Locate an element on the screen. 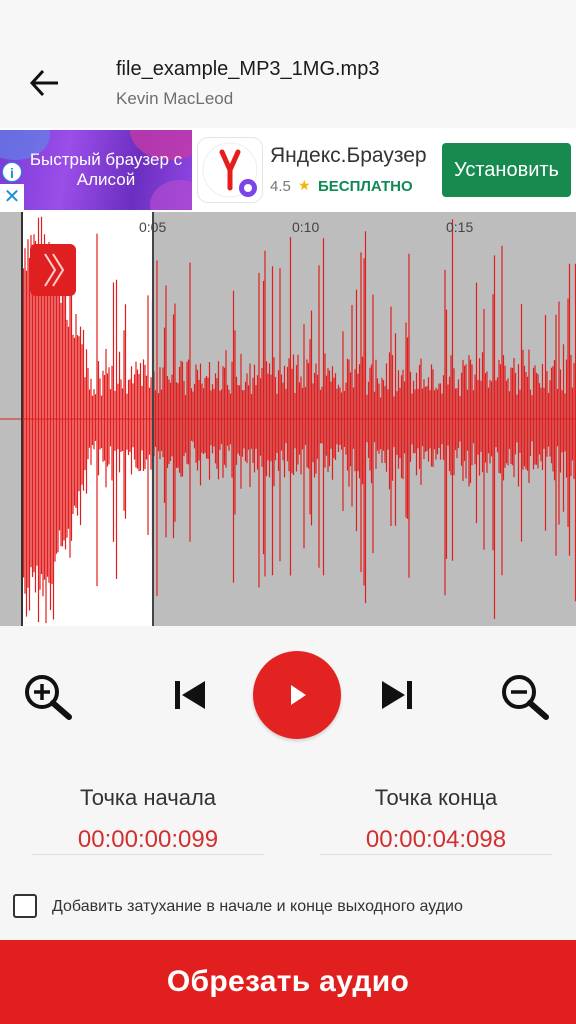 The image size is (576, 1024). skip-next-button is located at coordinates (397, 697).